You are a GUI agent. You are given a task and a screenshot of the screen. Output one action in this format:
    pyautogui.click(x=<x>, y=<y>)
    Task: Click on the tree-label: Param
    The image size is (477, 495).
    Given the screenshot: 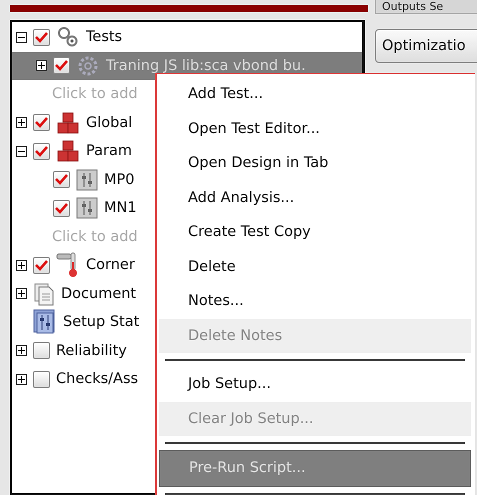 What is the action you would take?
    pyautogui.click(x=109, y=151)
    